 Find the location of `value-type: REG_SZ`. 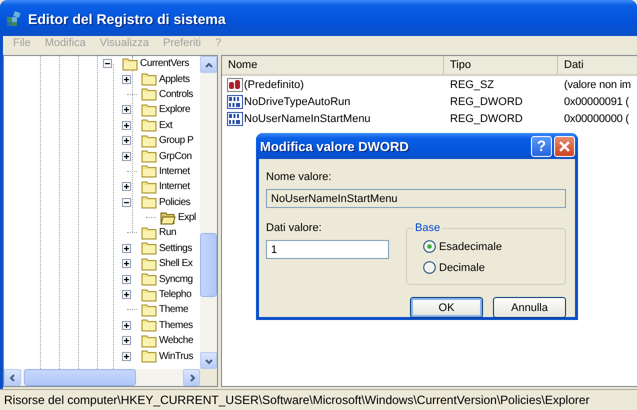

value-type: REG_SZ is located at coordinates (472, 84).